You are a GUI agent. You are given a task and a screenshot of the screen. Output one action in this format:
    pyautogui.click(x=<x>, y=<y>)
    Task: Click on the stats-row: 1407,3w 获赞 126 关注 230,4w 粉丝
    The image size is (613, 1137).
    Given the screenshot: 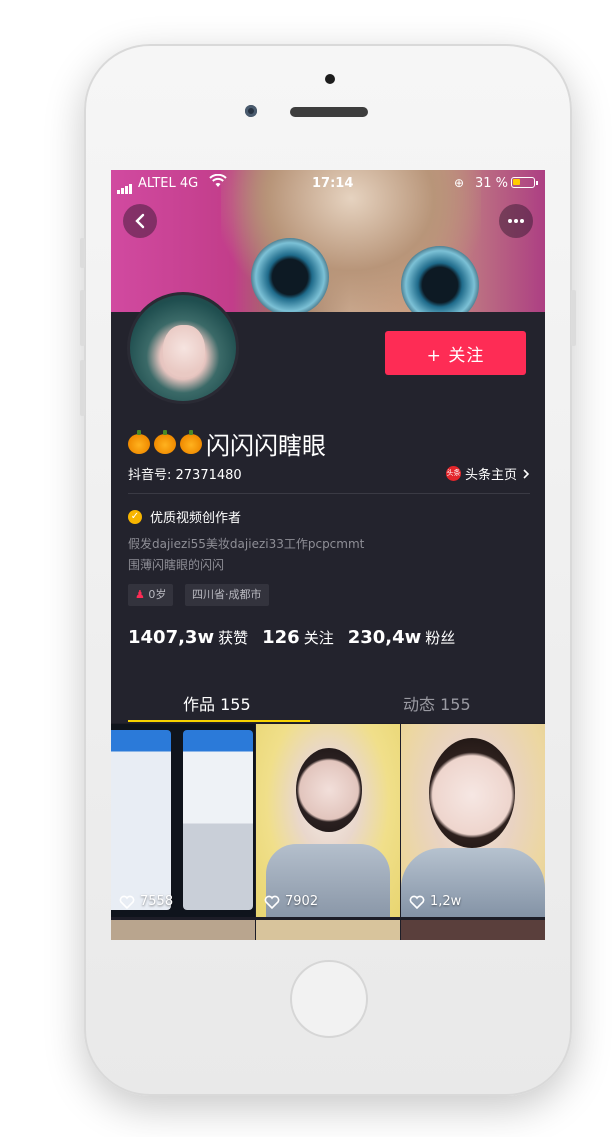 What is the action you would take?
    pyautogui.click(x=298, y=637)
    